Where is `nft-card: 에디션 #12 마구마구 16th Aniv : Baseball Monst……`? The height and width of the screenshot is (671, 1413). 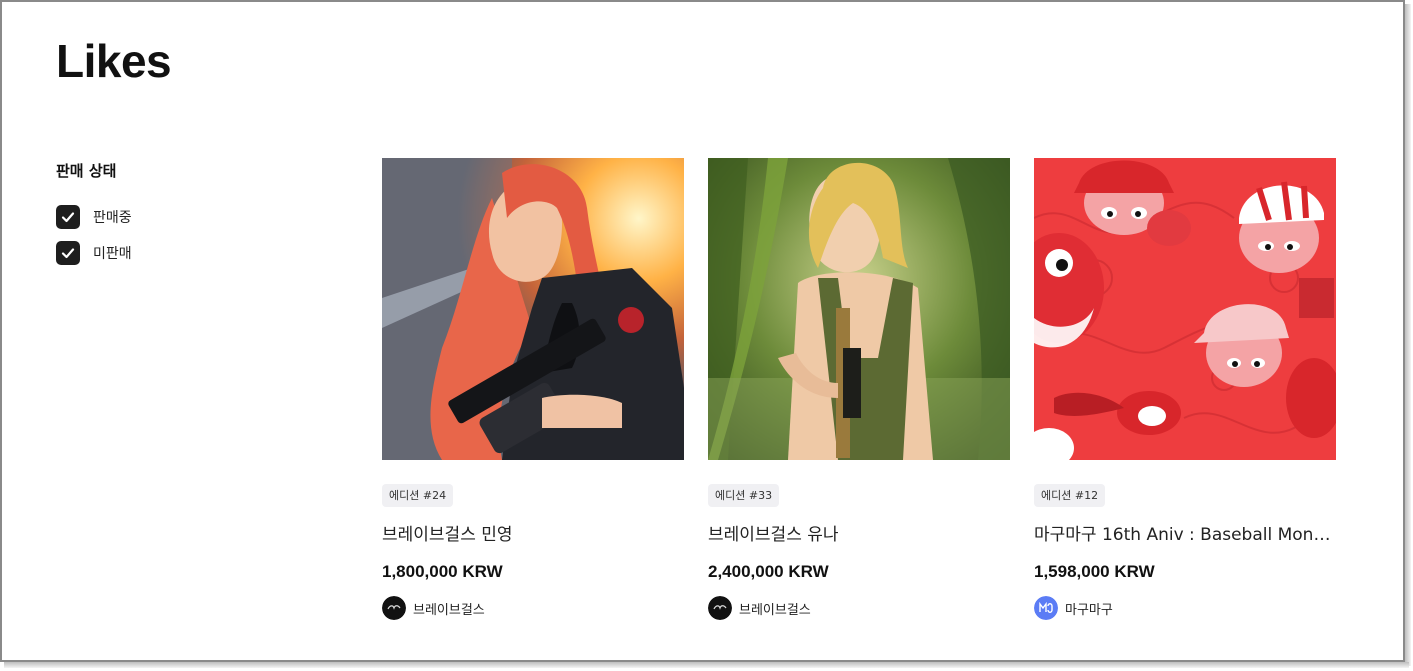 nft-card: 에디션 #12 마구마구 16th Aniv : Baseball Monst…… is located at coordinates (1185, 389).